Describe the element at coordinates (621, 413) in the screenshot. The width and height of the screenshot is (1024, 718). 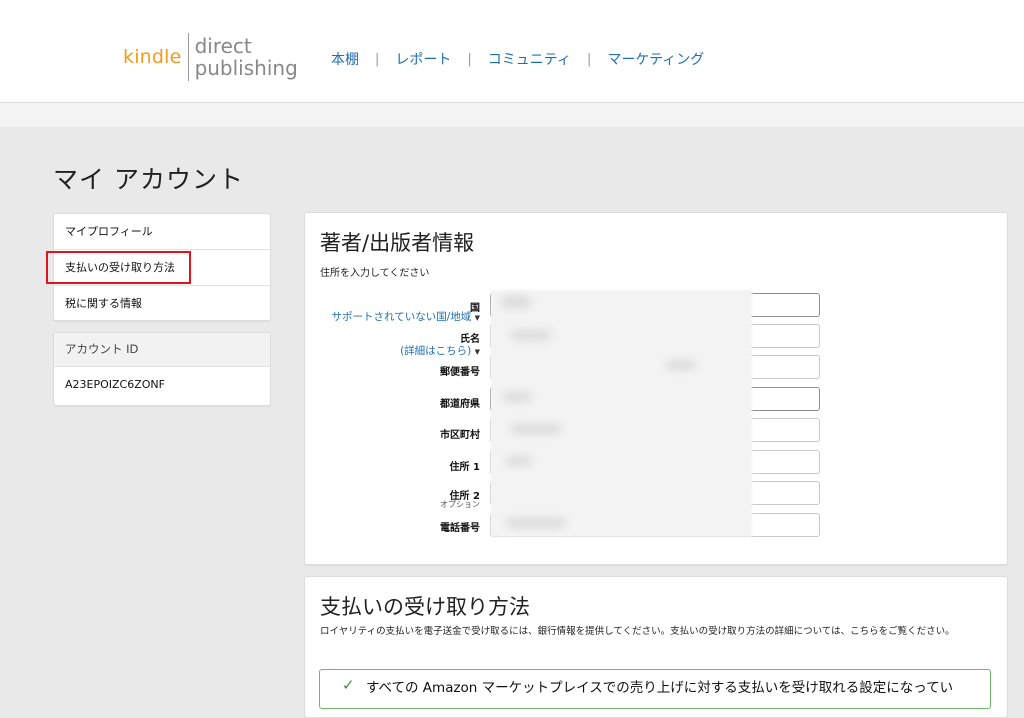
I see `redaction-blur` at that location.